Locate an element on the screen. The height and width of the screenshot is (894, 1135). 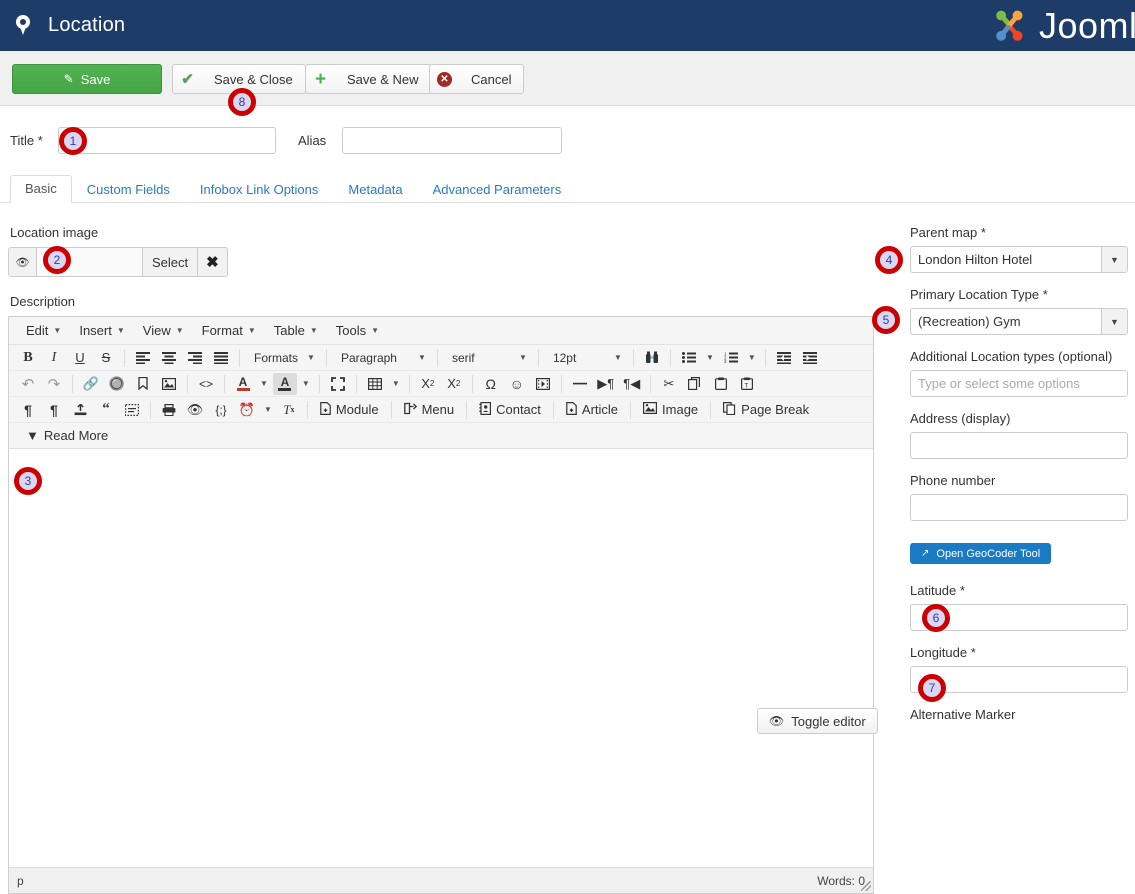
save-button: ✎ Save is located at coordinates (87, 79).